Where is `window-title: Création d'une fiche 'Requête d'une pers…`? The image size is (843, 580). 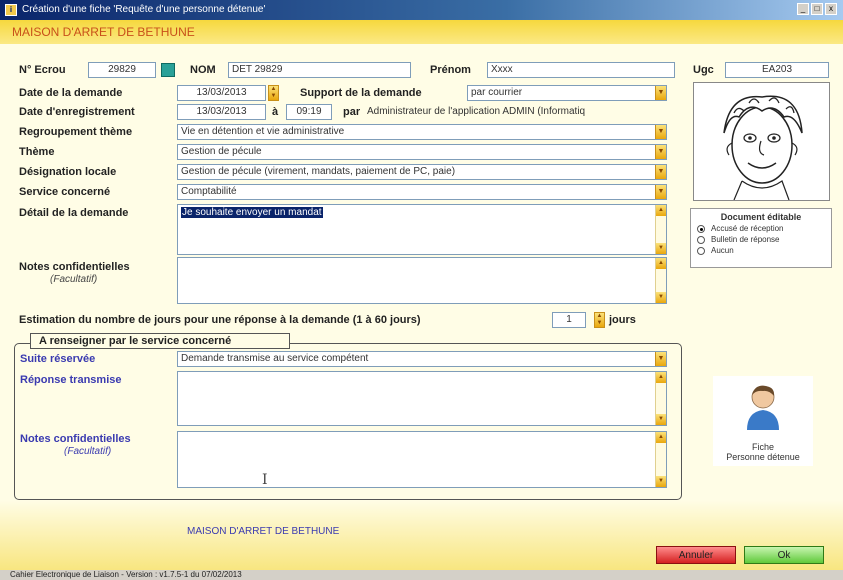 window-title: Création d'une fiche 'Requête d'une pers… is located at coordinates (144, 9).